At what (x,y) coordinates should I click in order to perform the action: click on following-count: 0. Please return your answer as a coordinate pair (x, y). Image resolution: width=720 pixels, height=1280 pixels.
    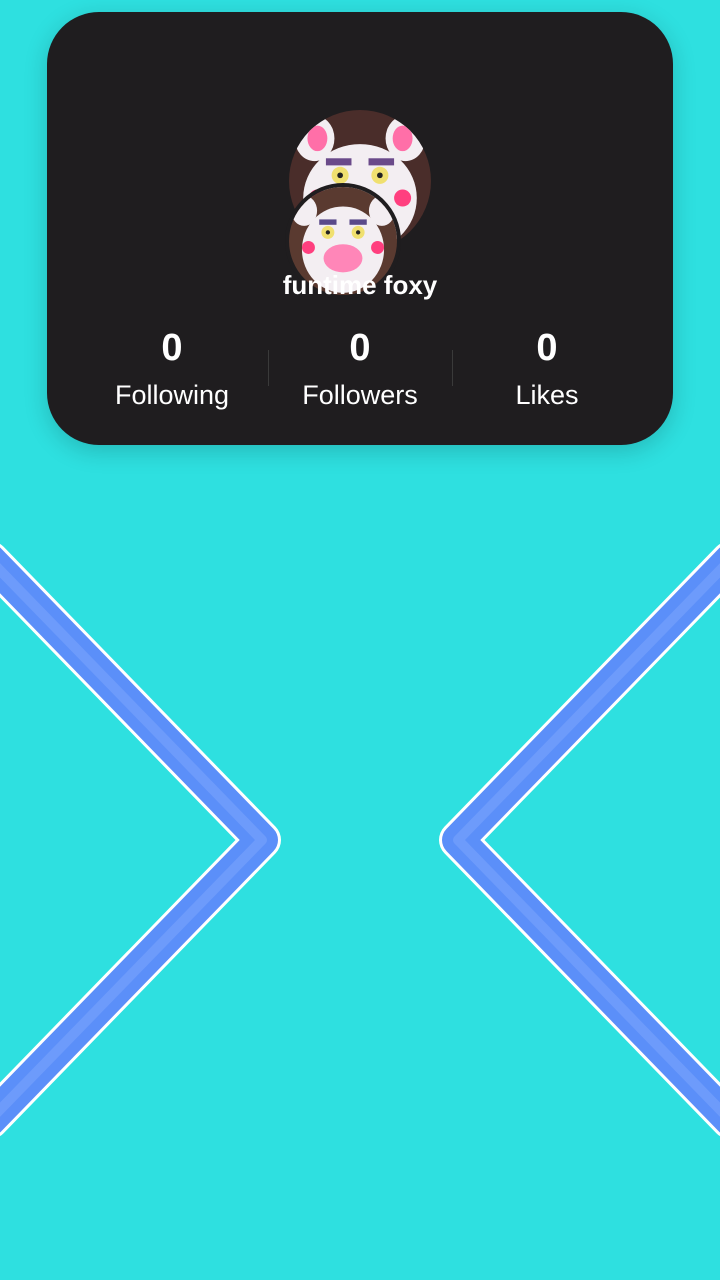
    Looking at the image, I should click on (172, 348).